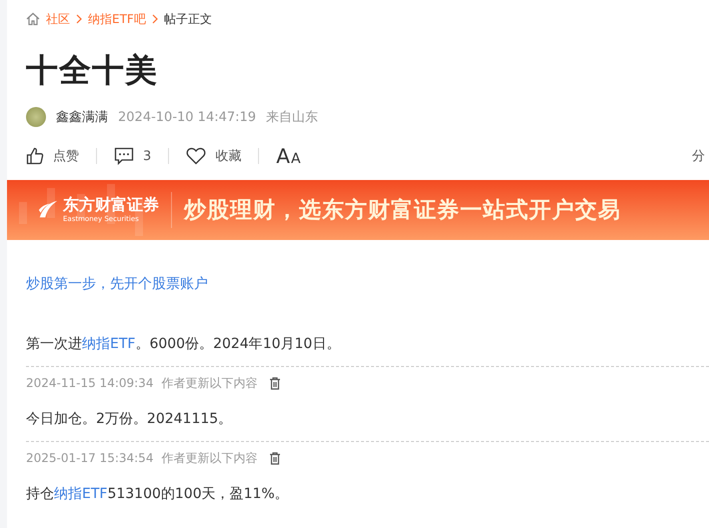  Describe the element at coordinates (33, 19) in the screenshot. I see `home-icon` at that location.